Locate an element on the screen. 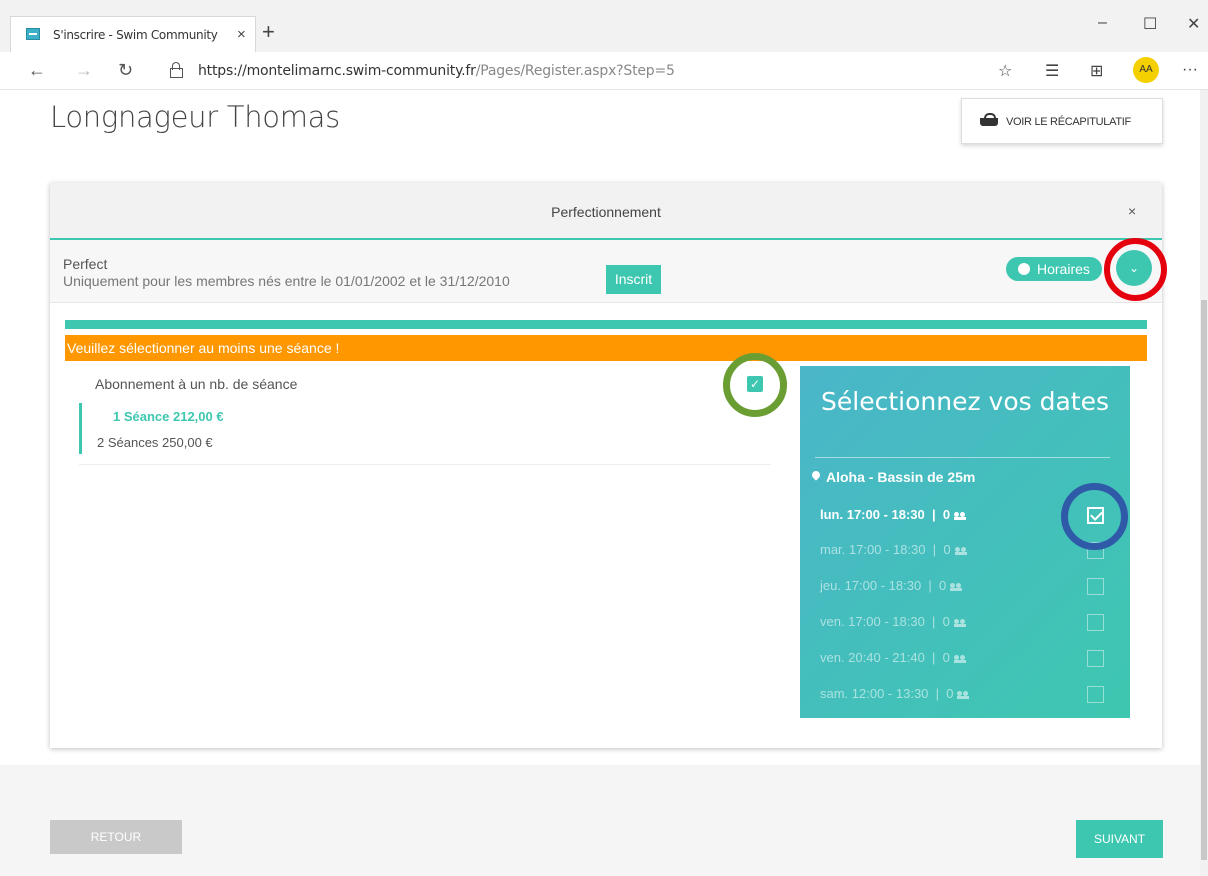 The image size is (1208, 876). back-arrow-icon: ← is located at coordinates (37, 70).